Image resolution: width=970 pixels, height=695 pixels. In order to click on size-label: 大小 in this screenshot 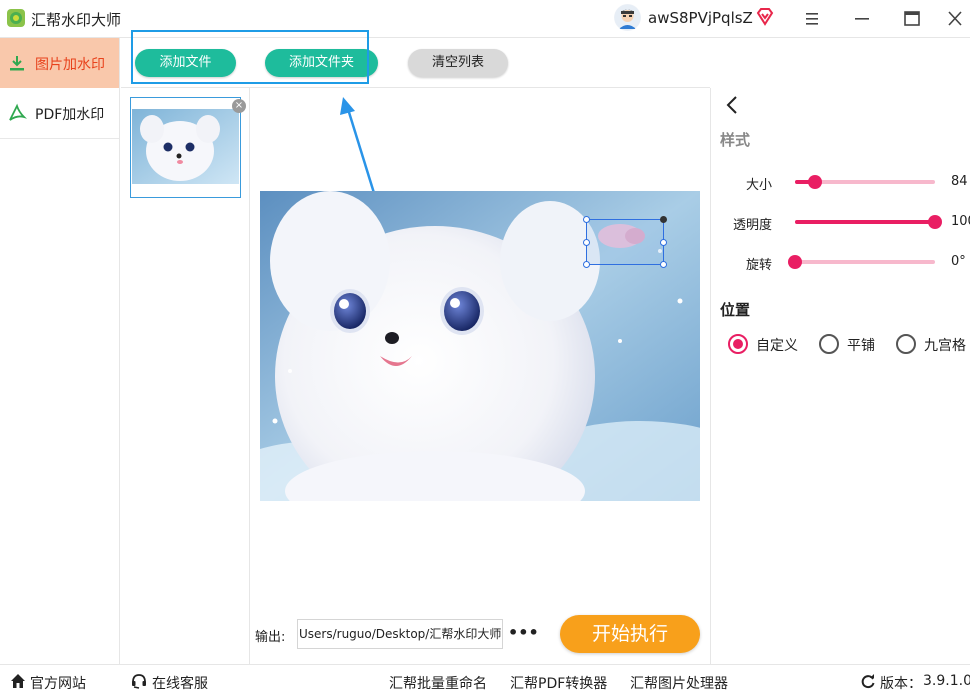, I will do `click(758, 185)`.